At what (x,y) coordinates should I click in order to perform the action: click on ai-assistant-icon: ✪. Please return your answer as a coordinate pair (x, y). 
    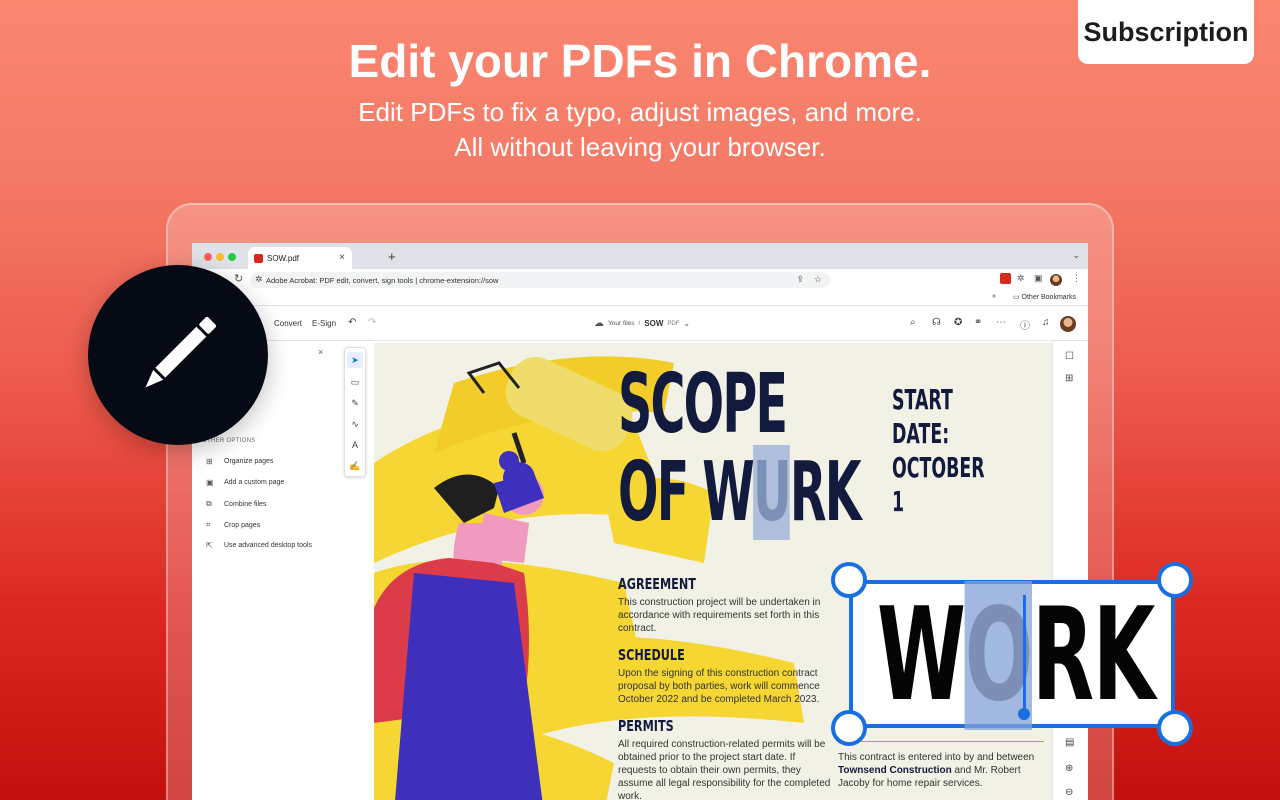
    Looking at the image, I should click on (958, 322).